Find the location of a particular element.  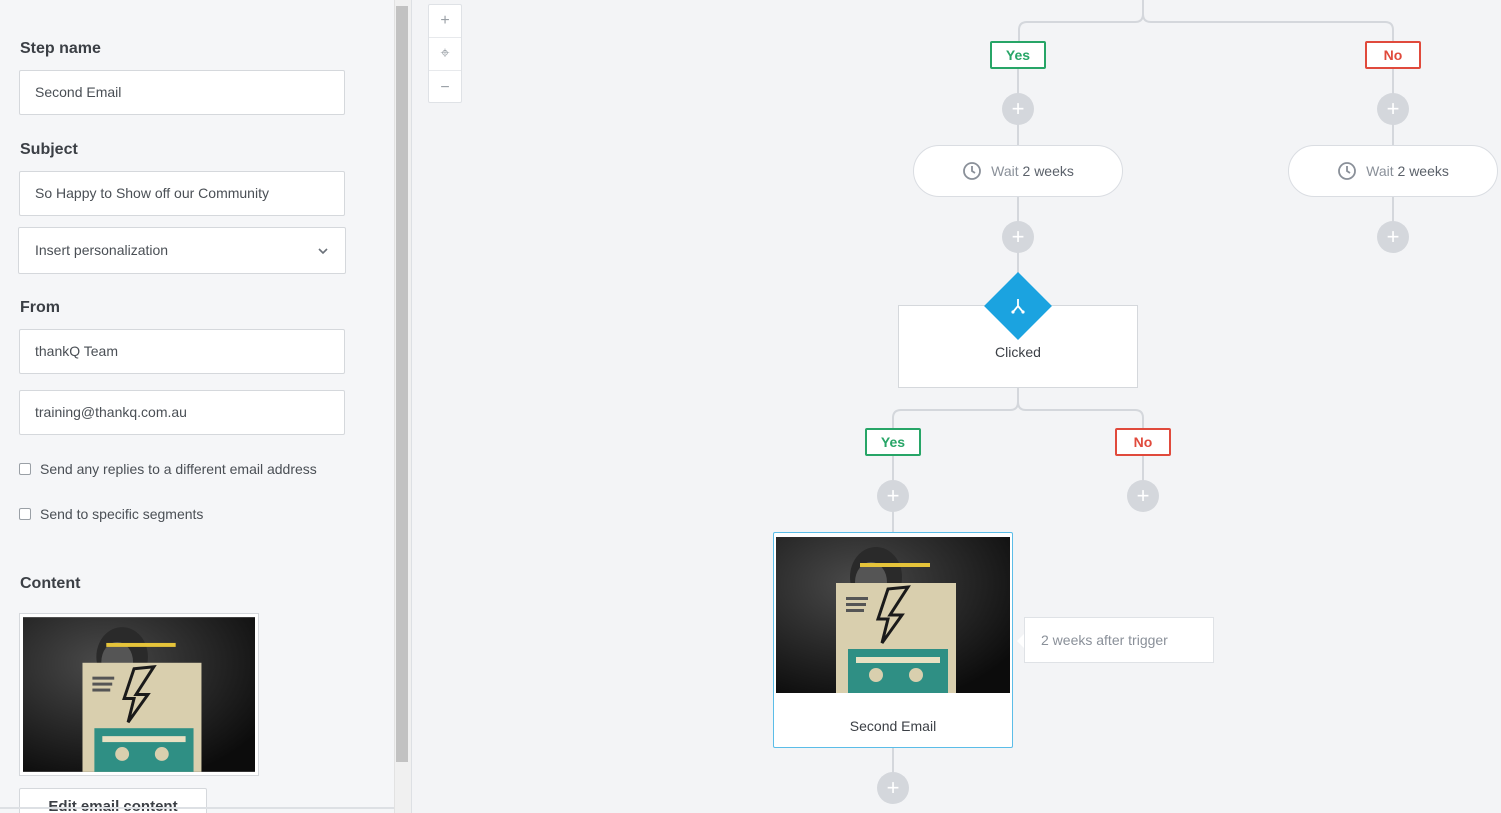

zoom-in-button: + is located at coordinates (445, 21).